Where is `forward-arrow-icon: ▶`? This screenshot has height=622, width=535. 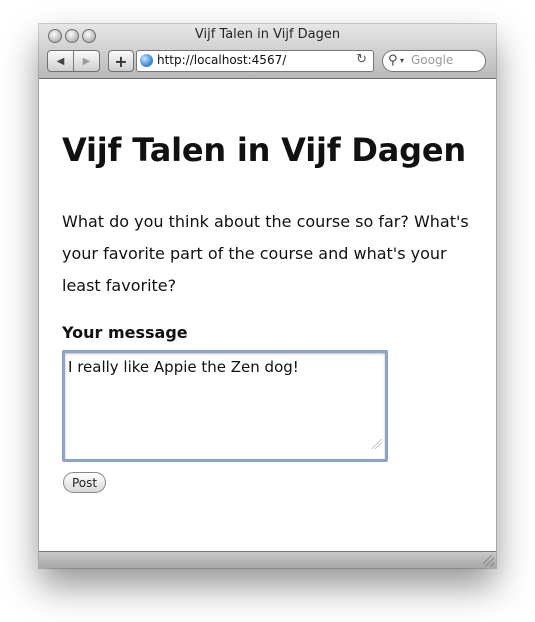 forward-arrow-icon: ▶ is located at coordinates (86, 61).